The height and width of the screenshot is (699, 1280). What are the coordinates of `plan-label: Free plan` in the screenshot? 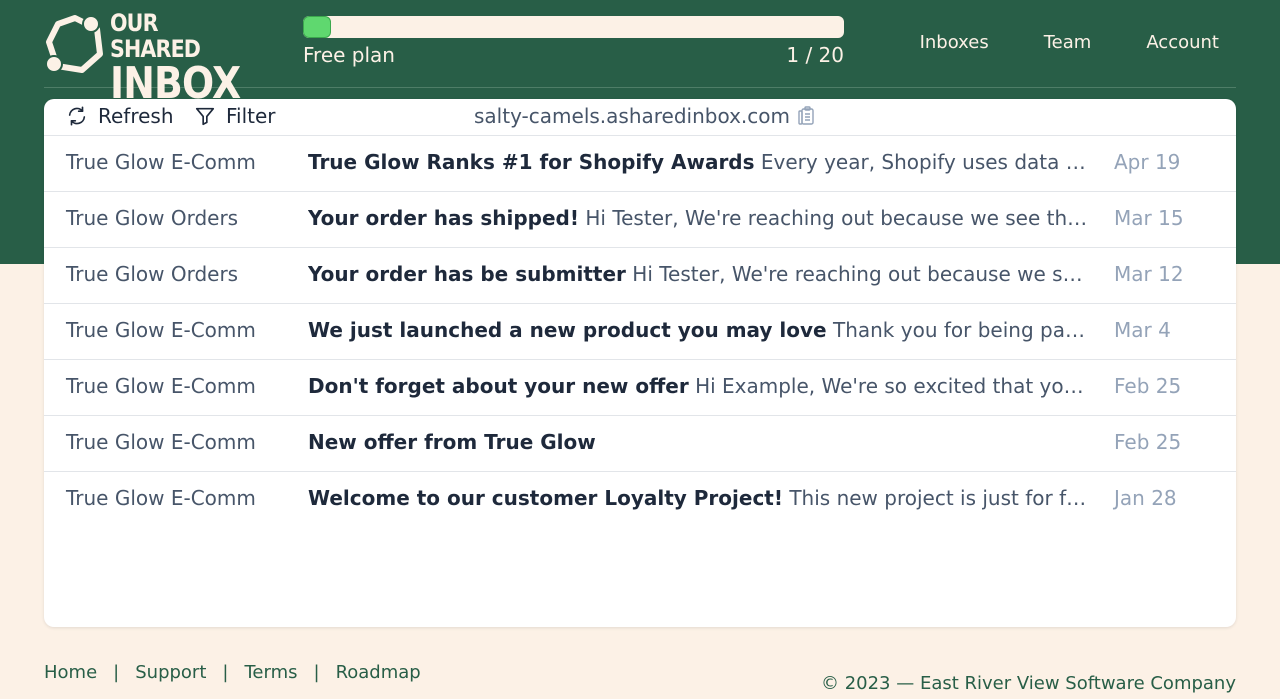 It's located at (349, 55).